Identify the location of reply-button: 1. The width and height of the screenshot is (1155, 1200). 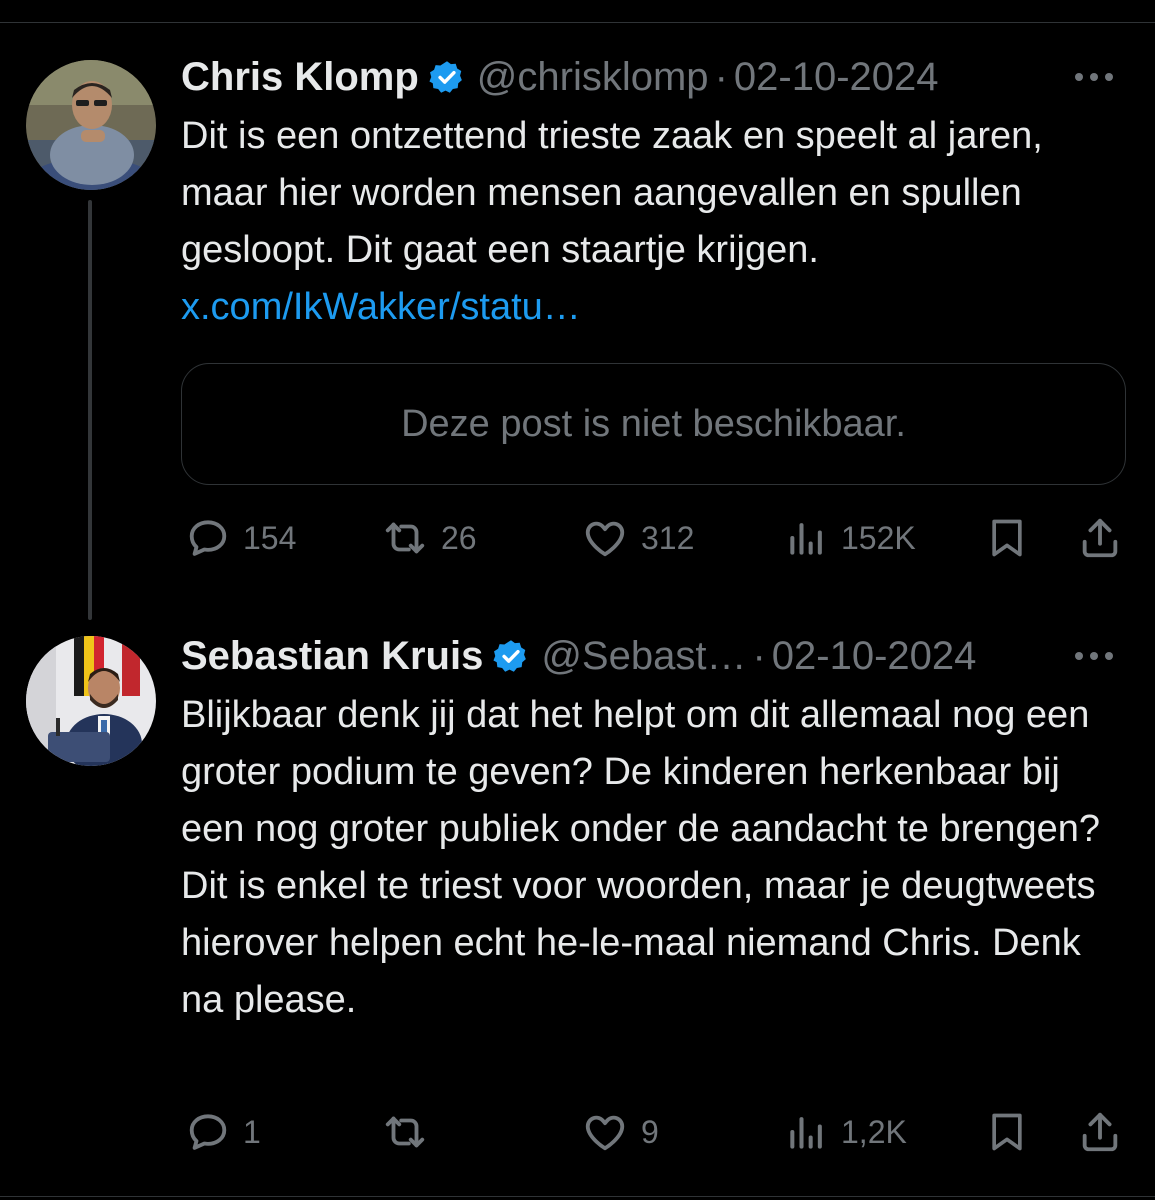
(223, 1132).